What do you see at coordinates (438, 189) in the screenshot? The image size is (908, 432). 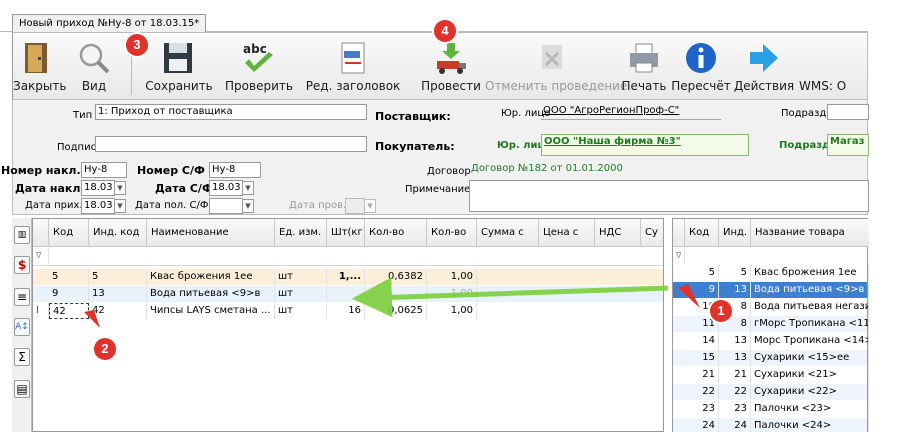 I see `note-label: Примечание` at bounding box center [438, 189].